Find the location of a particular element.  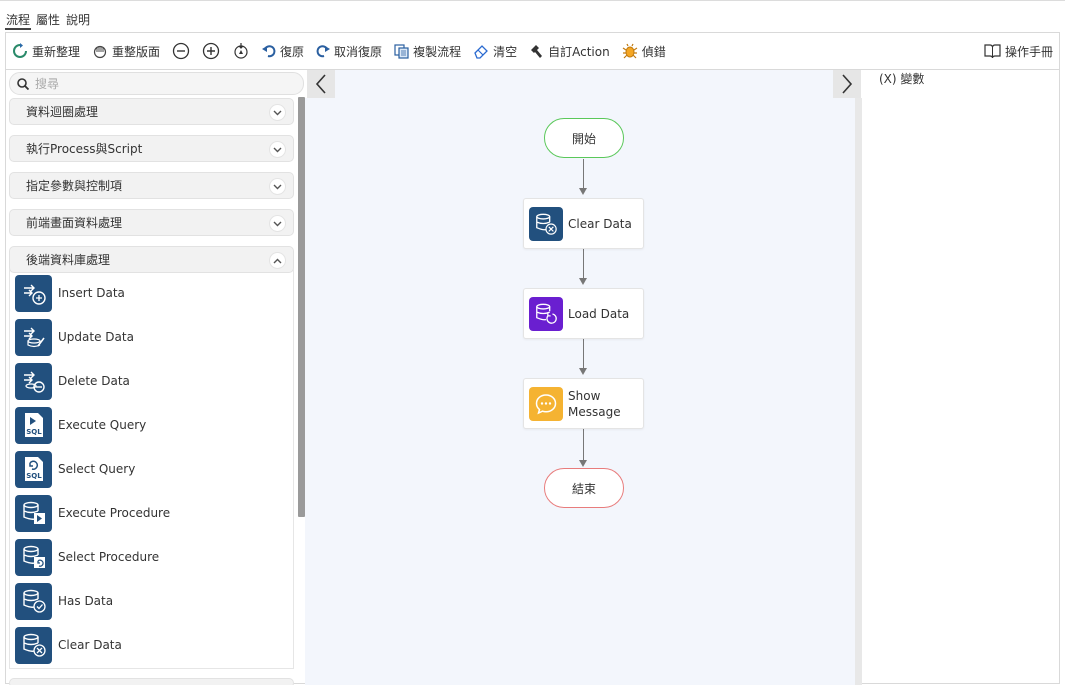

category-label: 執行Process與Script is located at coordinates (84, 149).